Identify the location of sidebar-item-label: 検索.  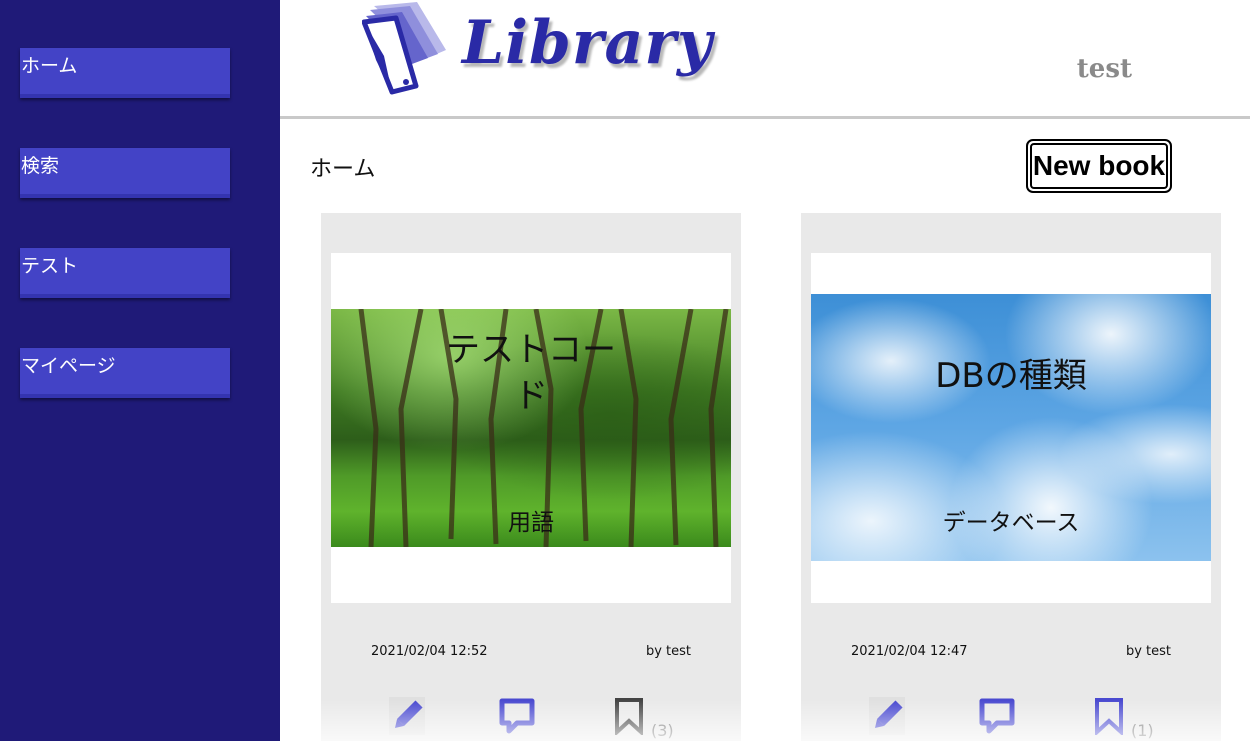
(40, 166).